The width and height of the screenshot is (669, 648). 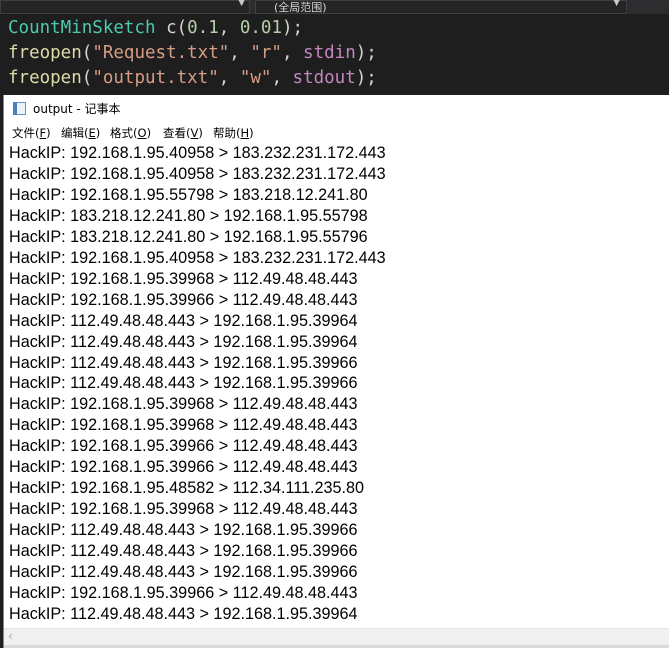 What do you see at coordinates (75, 133) in the screenshot?
I see `menu-item-label: 编辑(` at bounding box center [75, 133].